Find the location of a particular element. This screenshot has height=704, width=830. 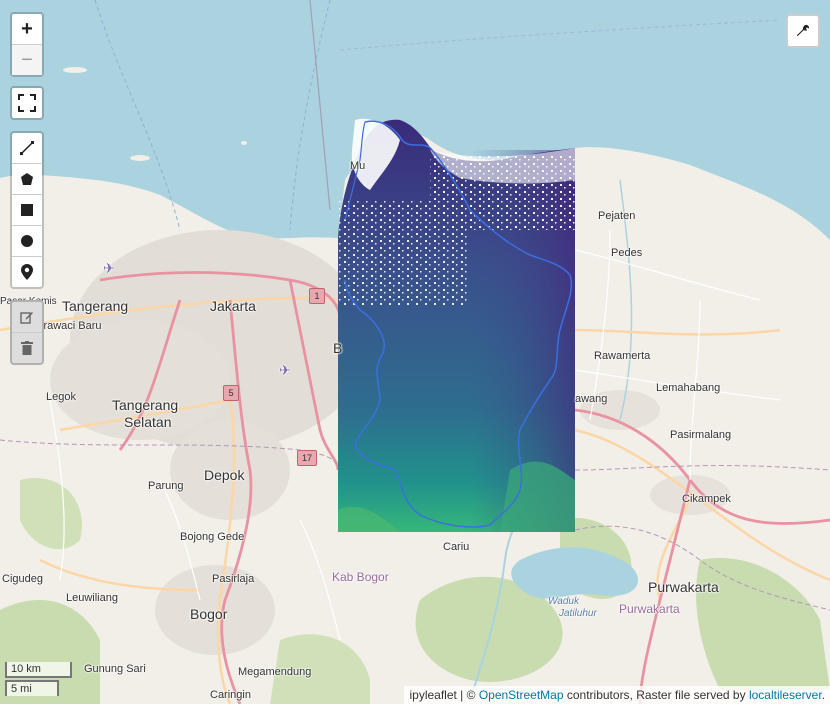

label-bojong-gede: Bojong Gede is located at coordinates (212, 537).